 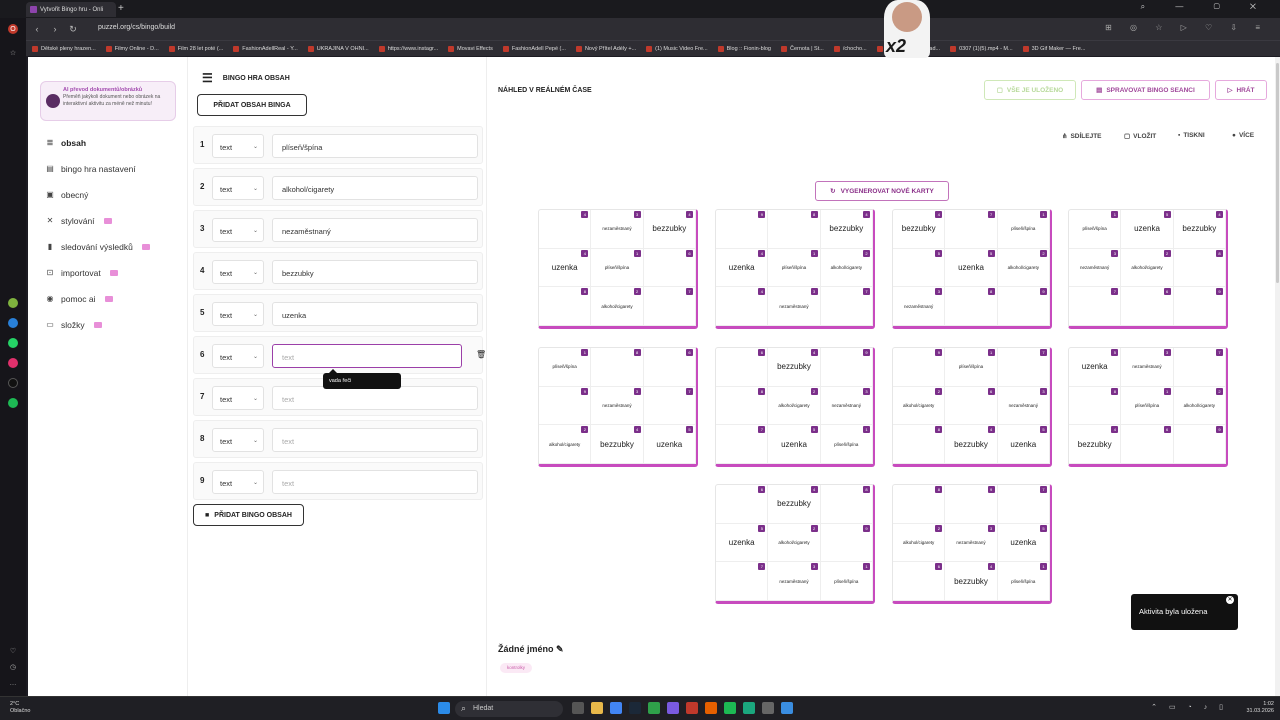 I want to click on sidebar-item-general: ▣ obecný, so click(x=108, y=195).